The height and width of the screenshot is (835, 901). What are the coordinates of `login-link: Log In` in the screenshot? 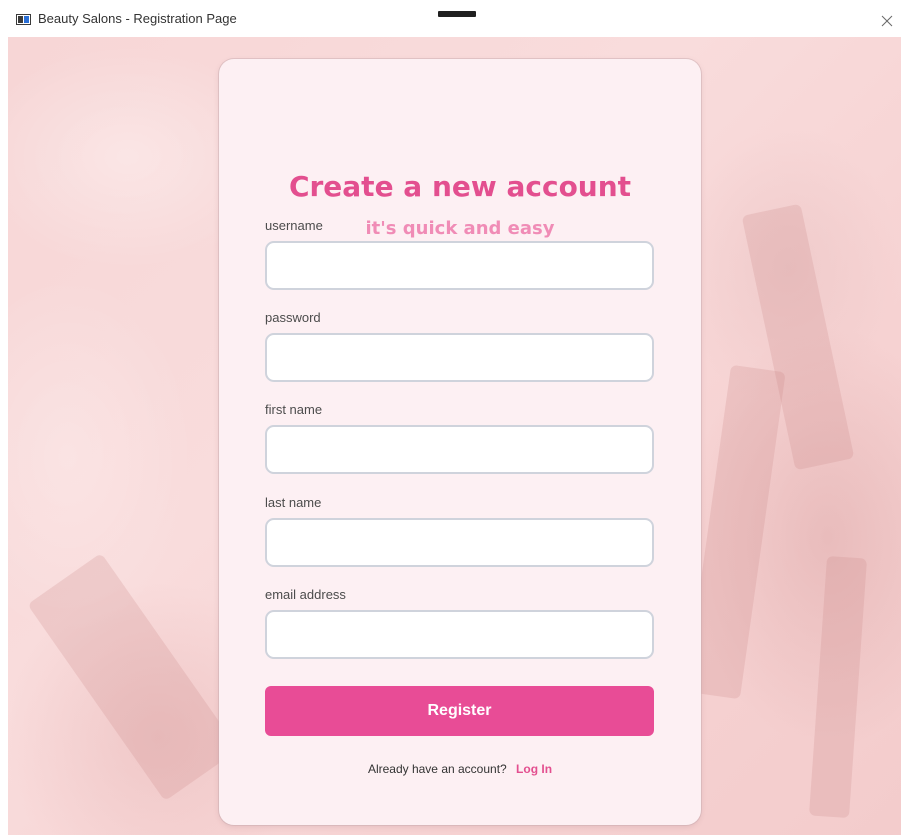 It's located at (534, 769).